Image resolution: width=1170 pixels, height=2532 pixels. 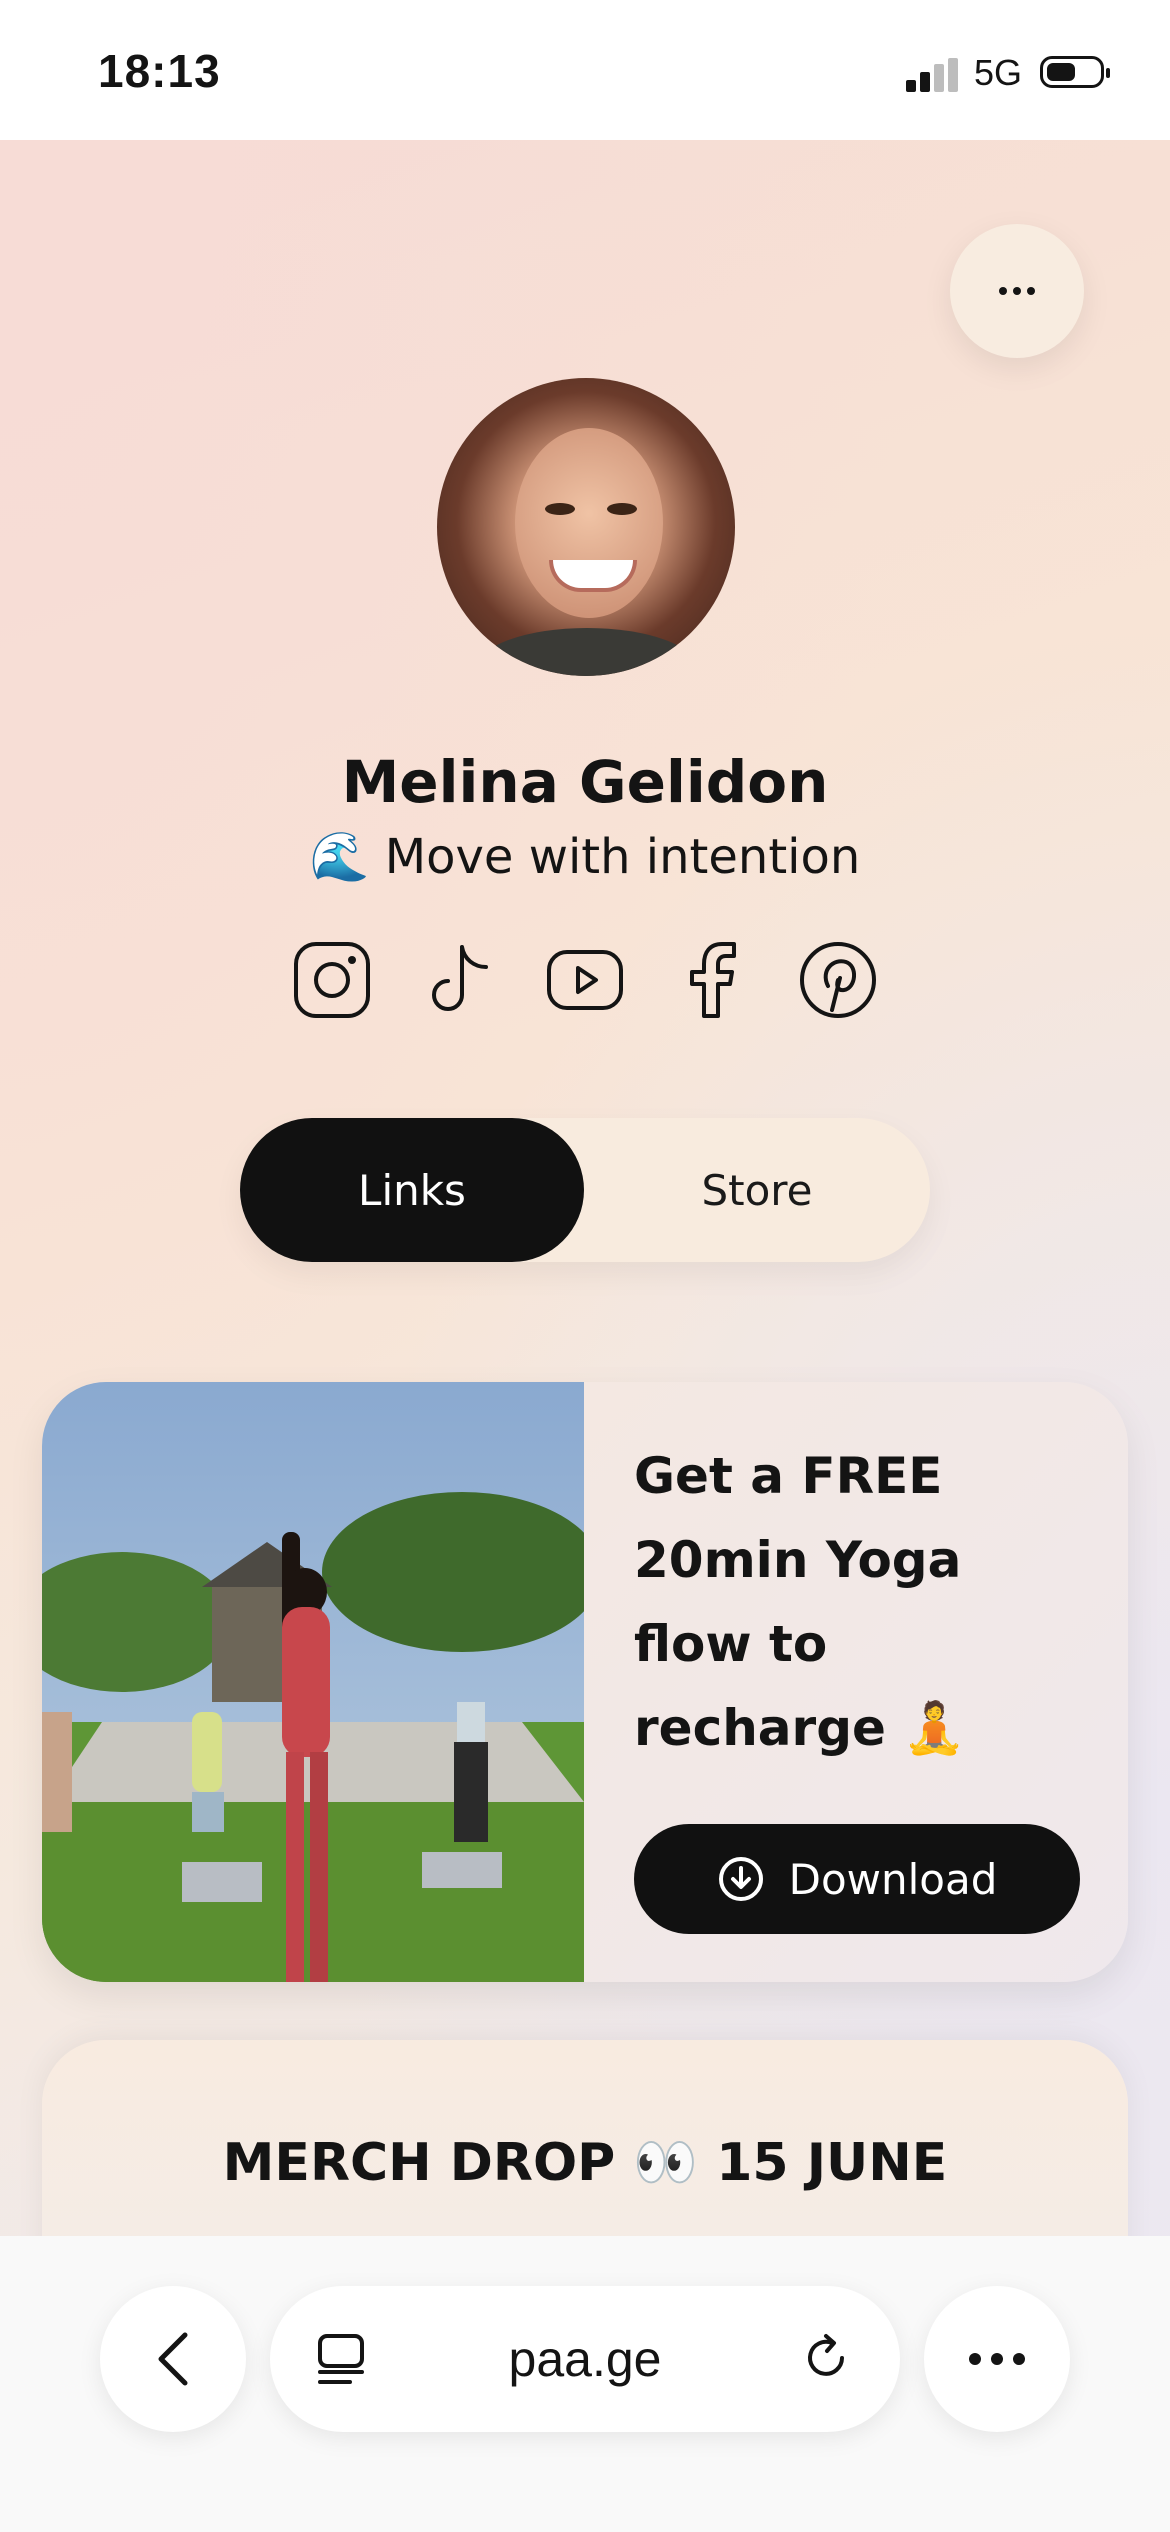 What do you see at coordinates (587, 652) in the screenshot?
I see `avatar-shirt` at bounding box center [587, 652].